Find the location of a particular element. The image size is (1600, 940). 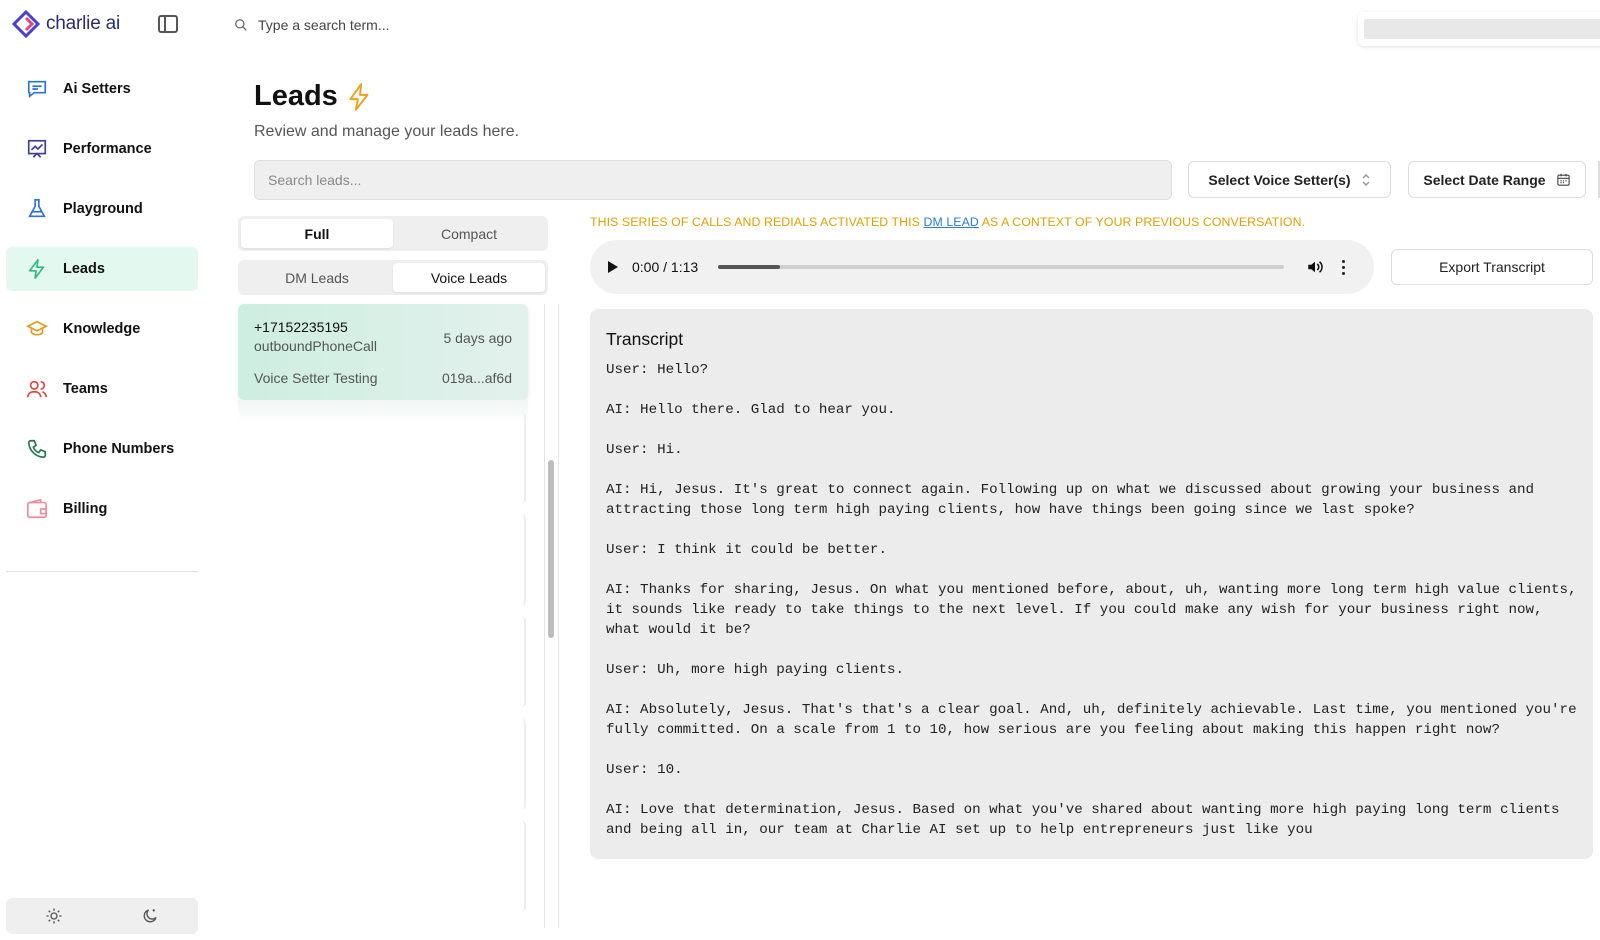

view-mode-toggle: Full Compact is located at coordinates (393, 233).